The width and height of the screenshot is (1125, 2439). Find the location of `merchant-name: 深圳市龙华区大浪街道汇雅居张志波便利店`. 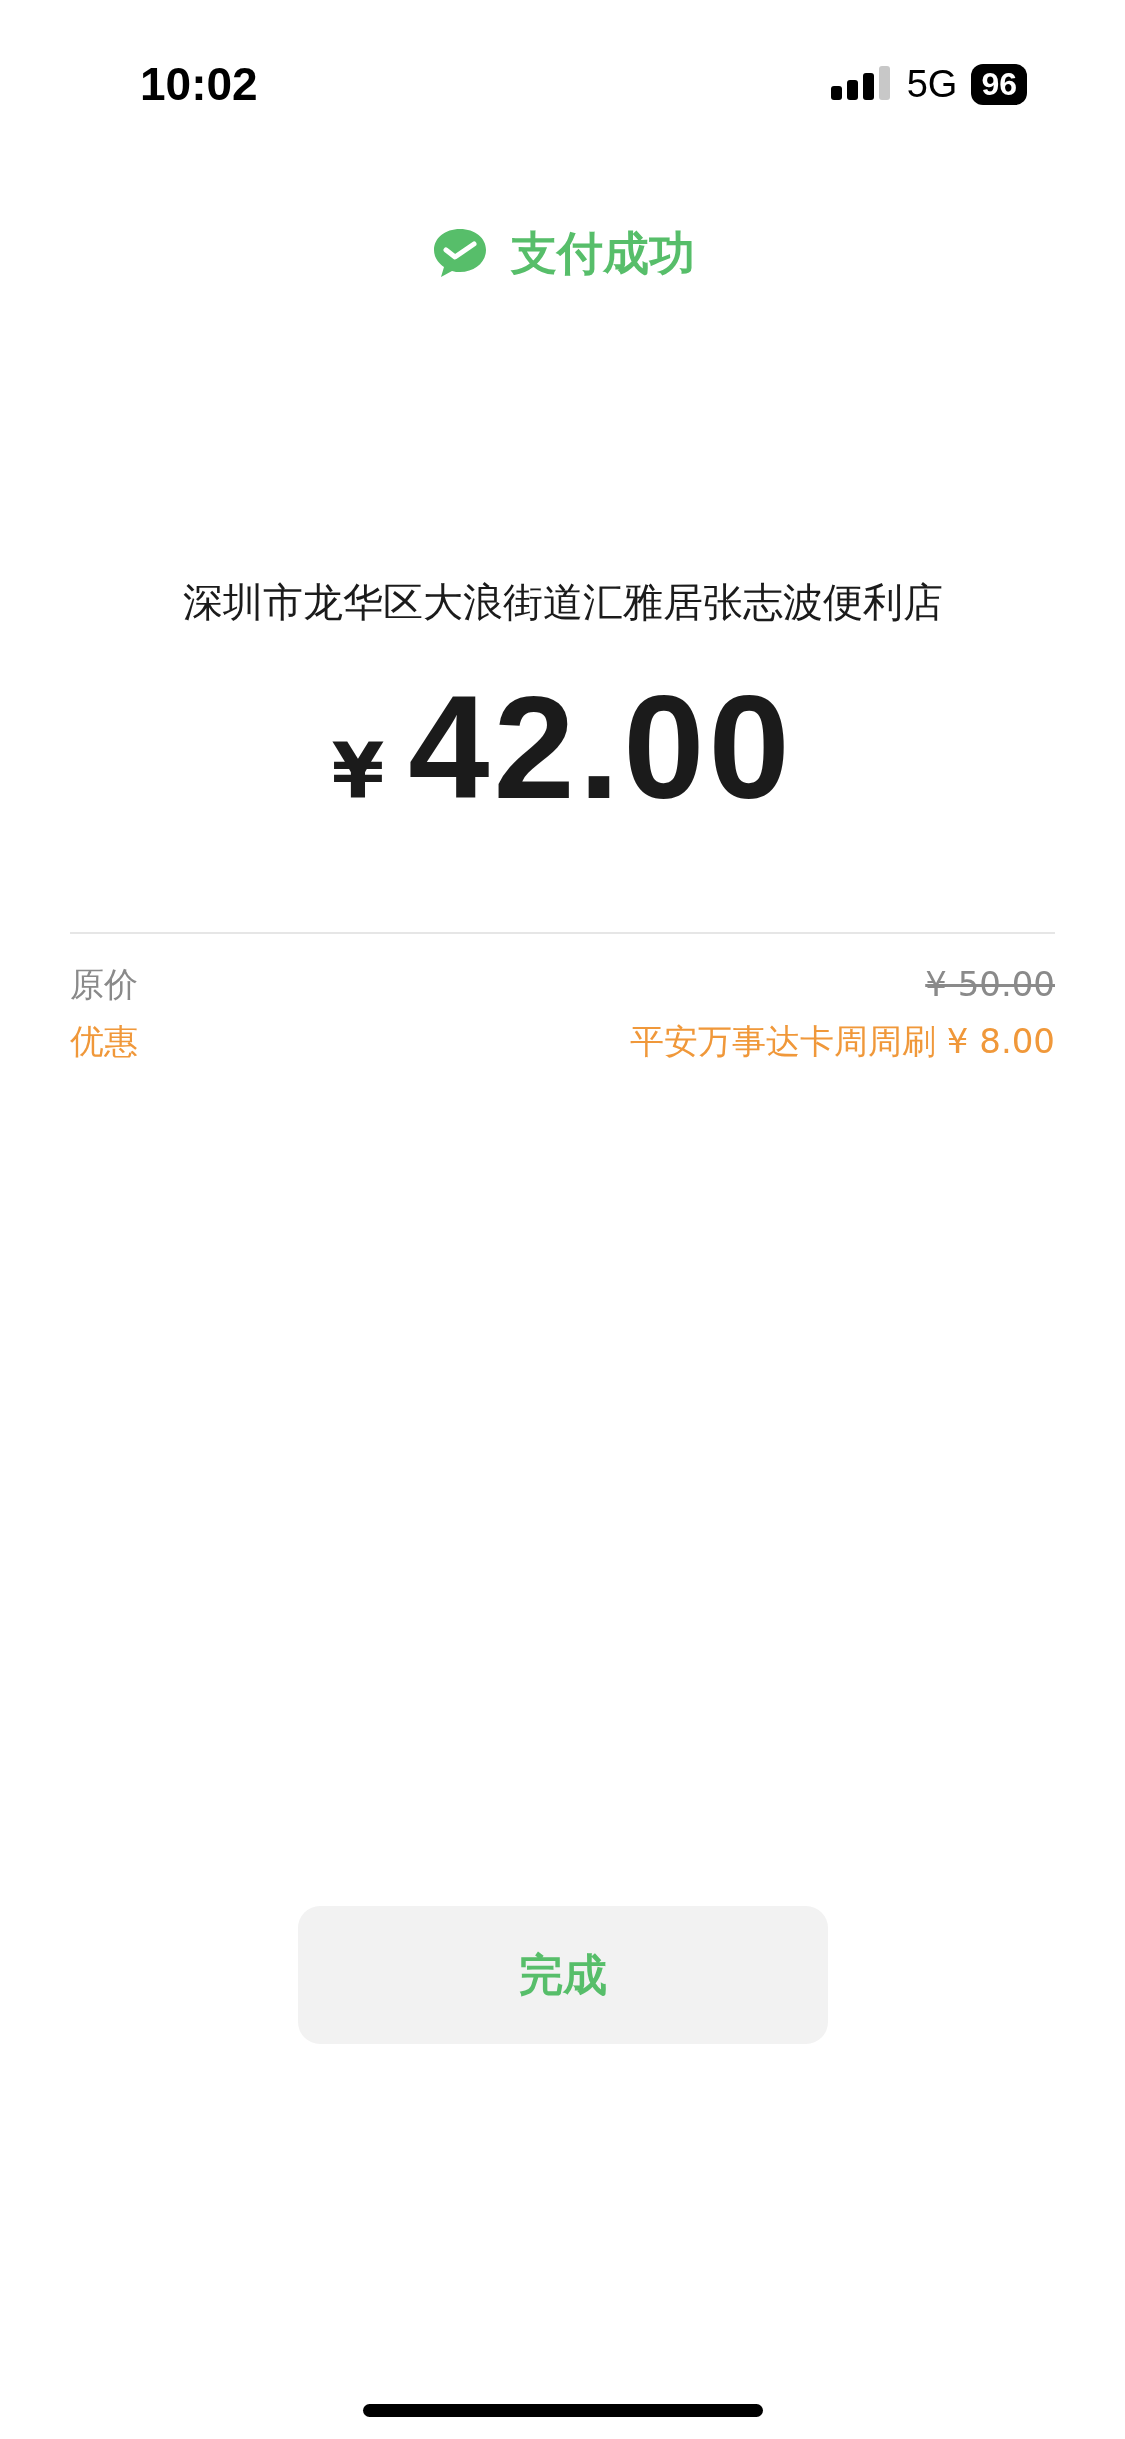

merchant-name: 深圳市龙华区大浪街道汇雅居张志波便利店 is located at coordinates (562, 602).